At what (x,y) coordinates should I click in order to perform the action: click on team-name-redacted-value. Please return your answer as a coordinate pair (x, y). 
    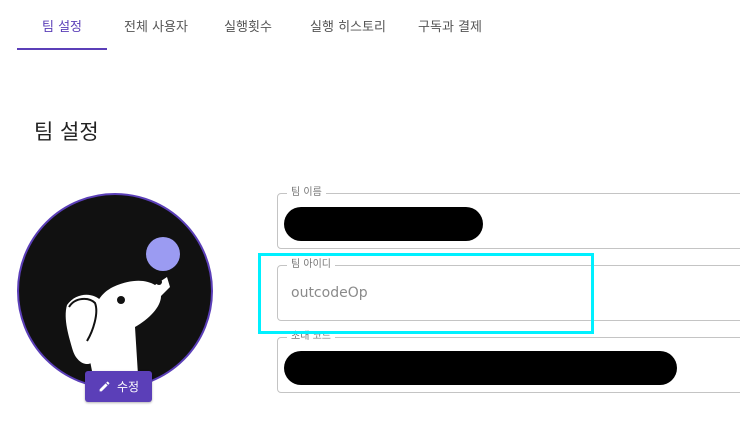
    Looking at the image, I should click on (383, 224).